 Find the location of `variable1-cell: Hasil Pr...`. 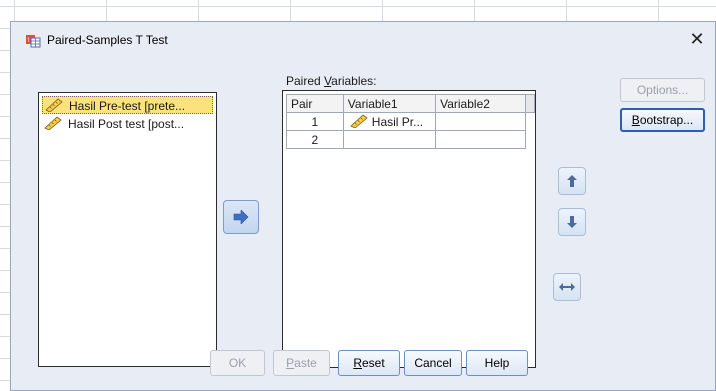

variable1-cell: Hasil Pr... is located at coordinates (389, 121).